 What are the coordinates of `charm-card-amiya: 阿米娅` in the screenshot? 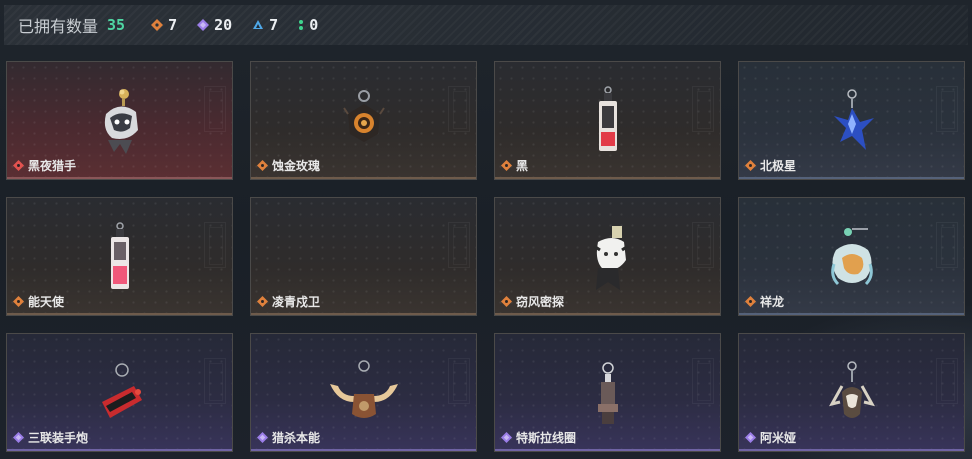 It's located at (851, 392).